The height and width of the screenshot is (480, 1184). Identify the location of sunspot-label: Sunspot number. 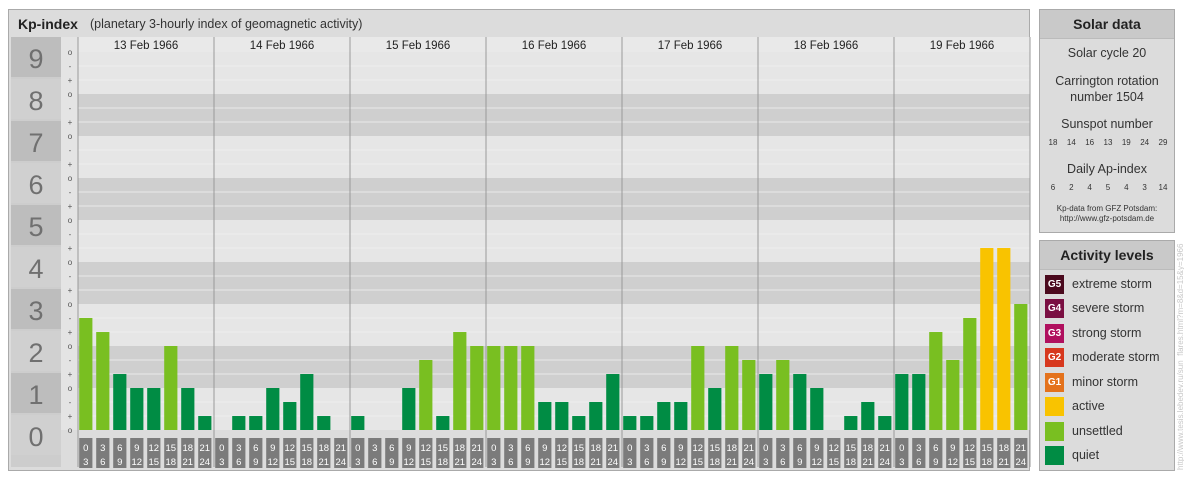
(1107, 124).